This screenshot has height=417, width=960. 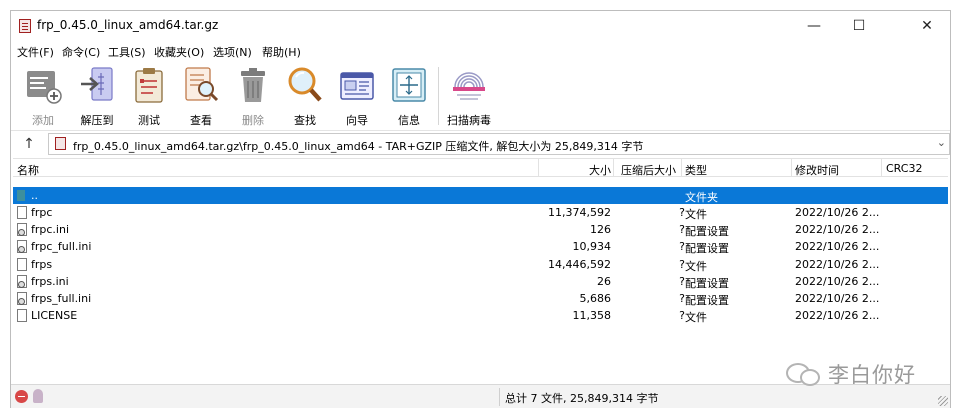 What do you see at coordinates (814, 26) in the screenshot?
I see `minimize-button: —` at bounding box center [814, 26].